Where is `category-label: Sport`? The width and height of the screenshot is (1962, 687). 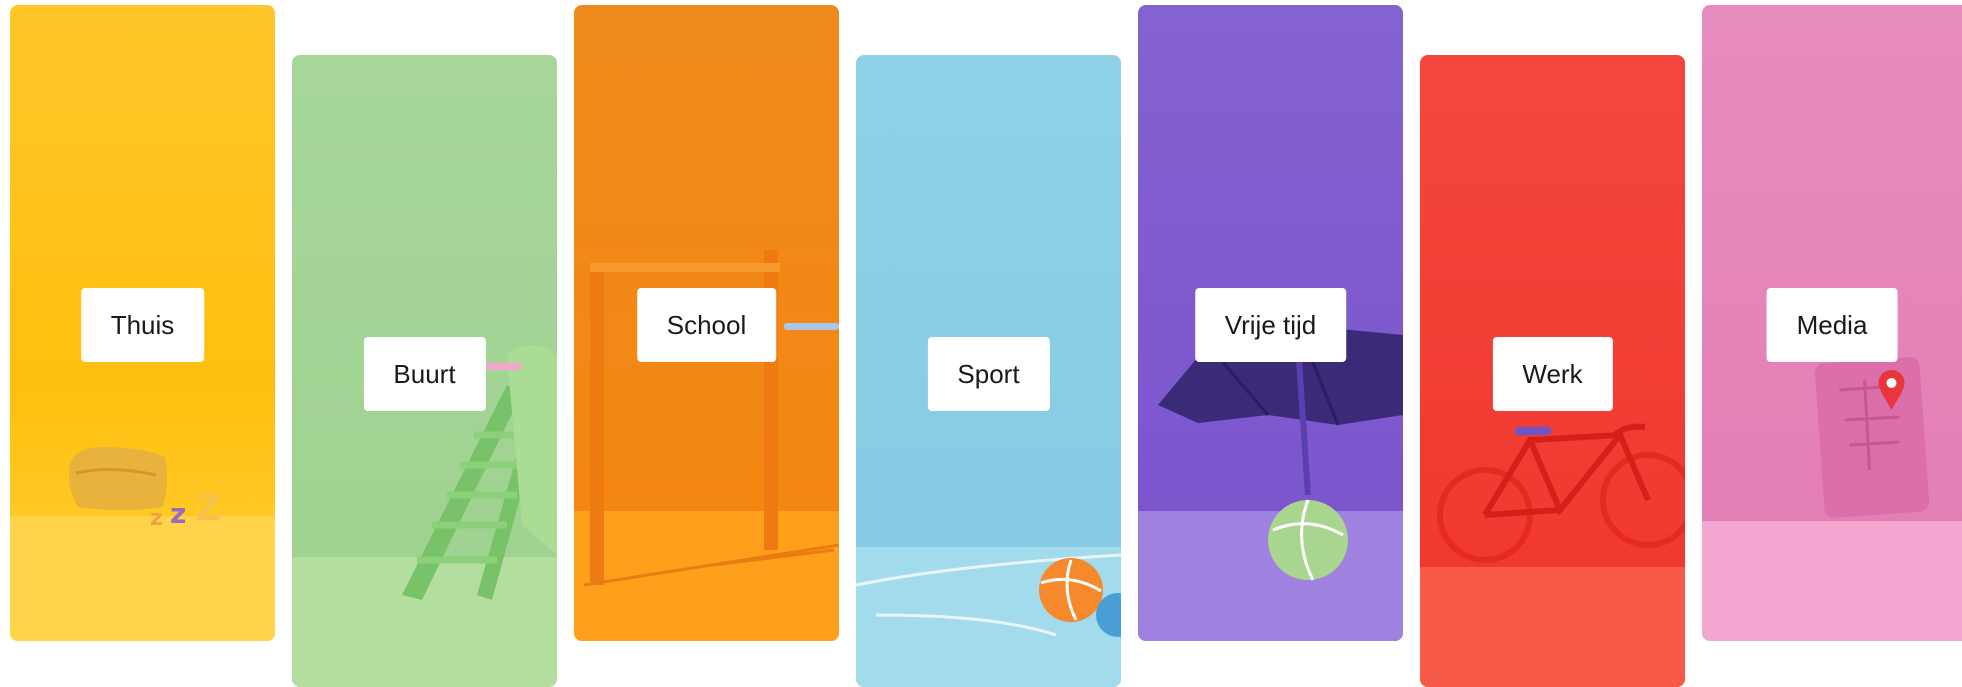 category-label: Sport is located at coordinates (988, 374).